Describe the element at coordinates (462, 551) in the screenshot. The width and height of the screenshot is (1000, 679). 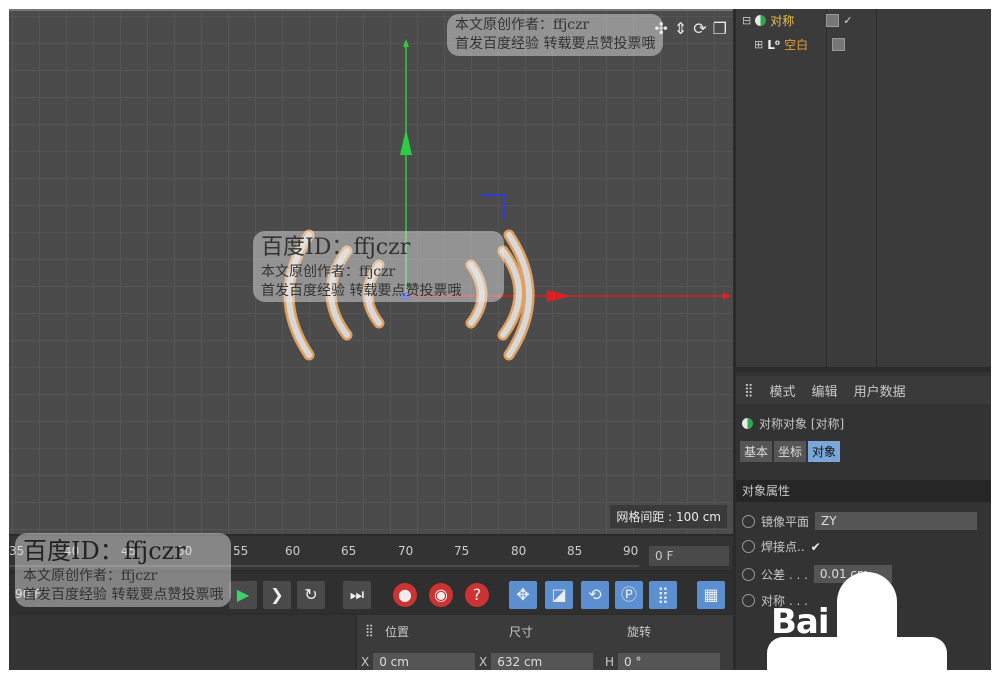
I see `tick-label: 75` at that location.